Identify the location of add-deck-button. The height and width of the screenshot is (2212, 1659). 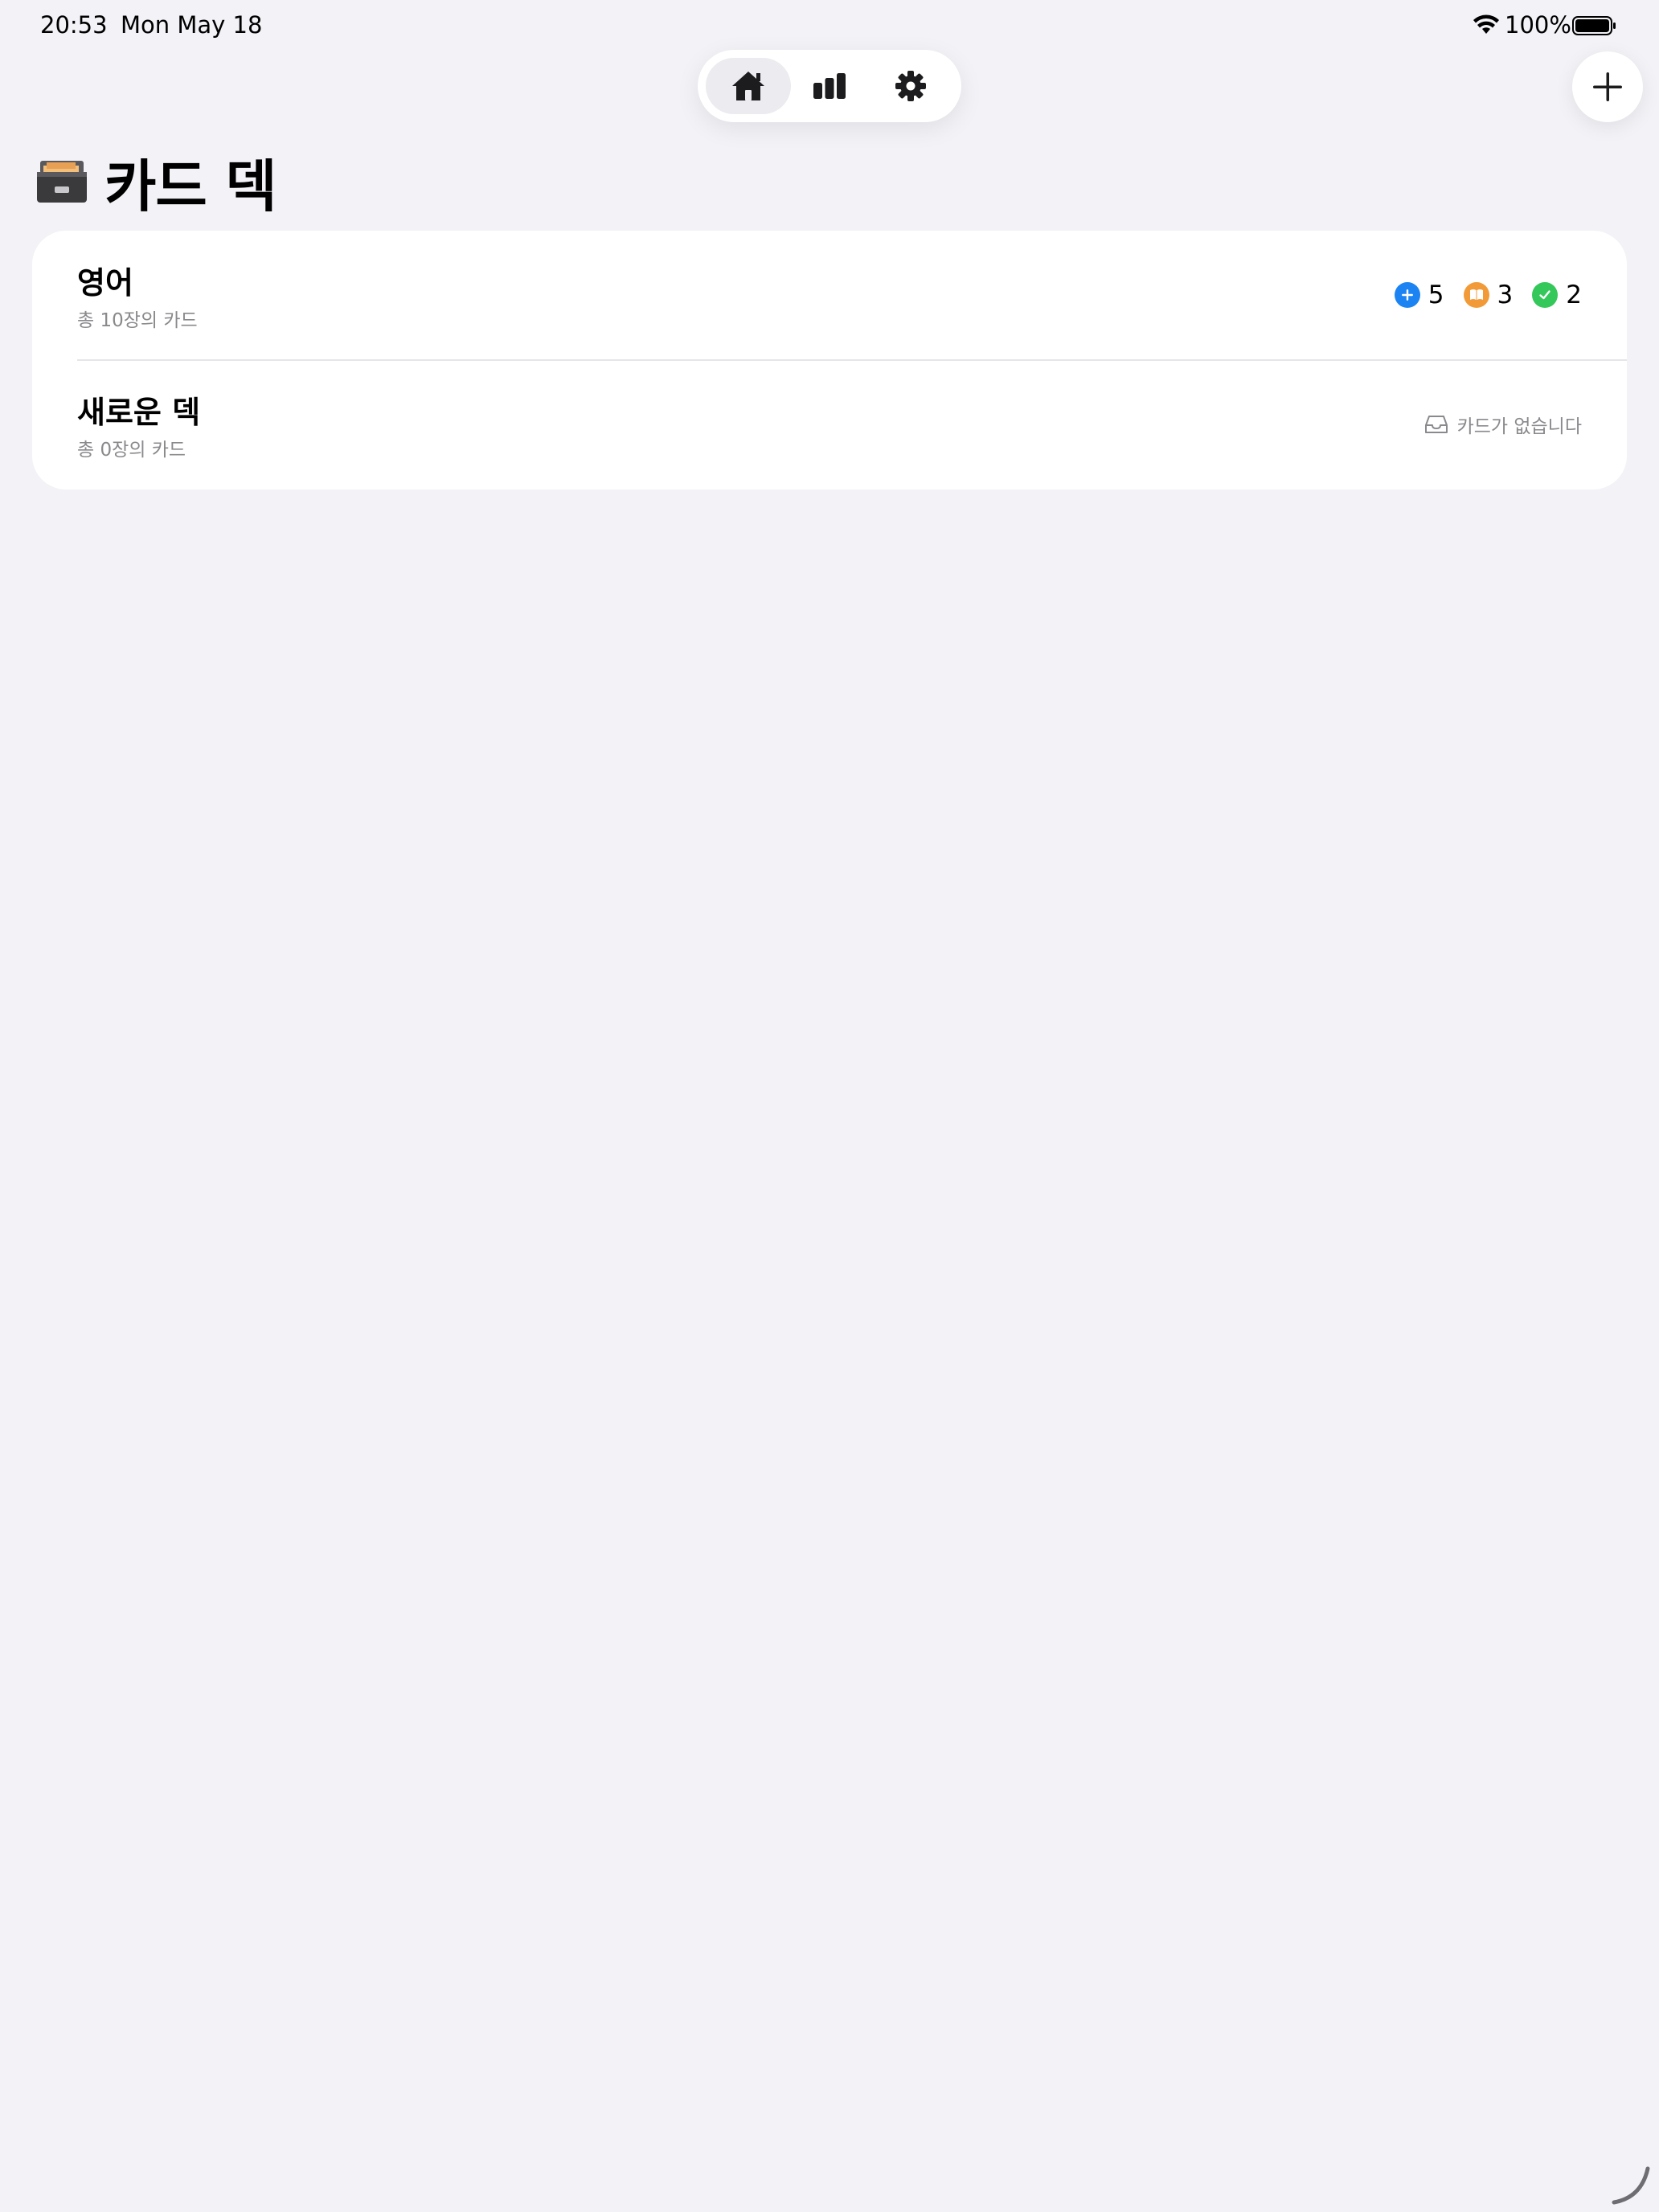
(1607, 86).